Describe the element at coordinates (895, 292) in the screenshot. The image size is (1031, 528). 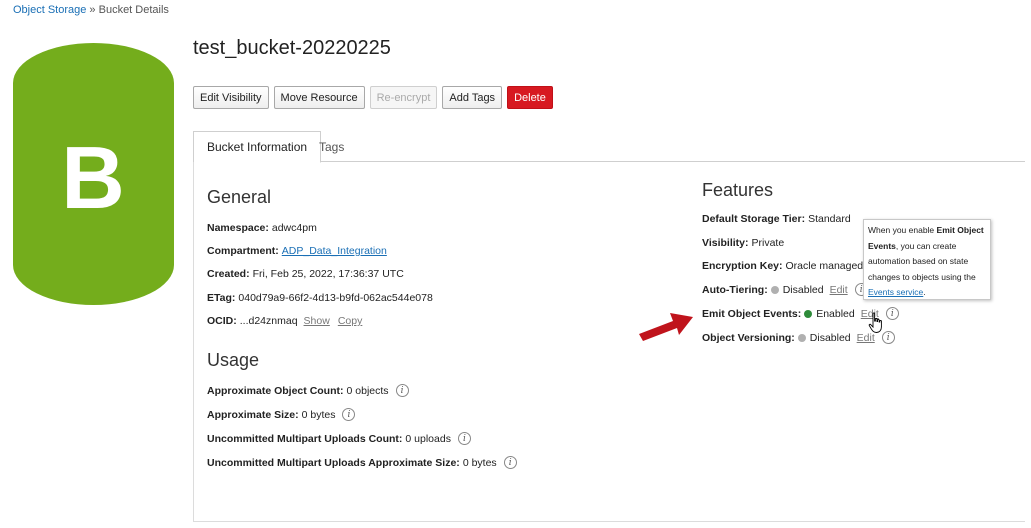
I see `events-service-link: Events service` at that location.